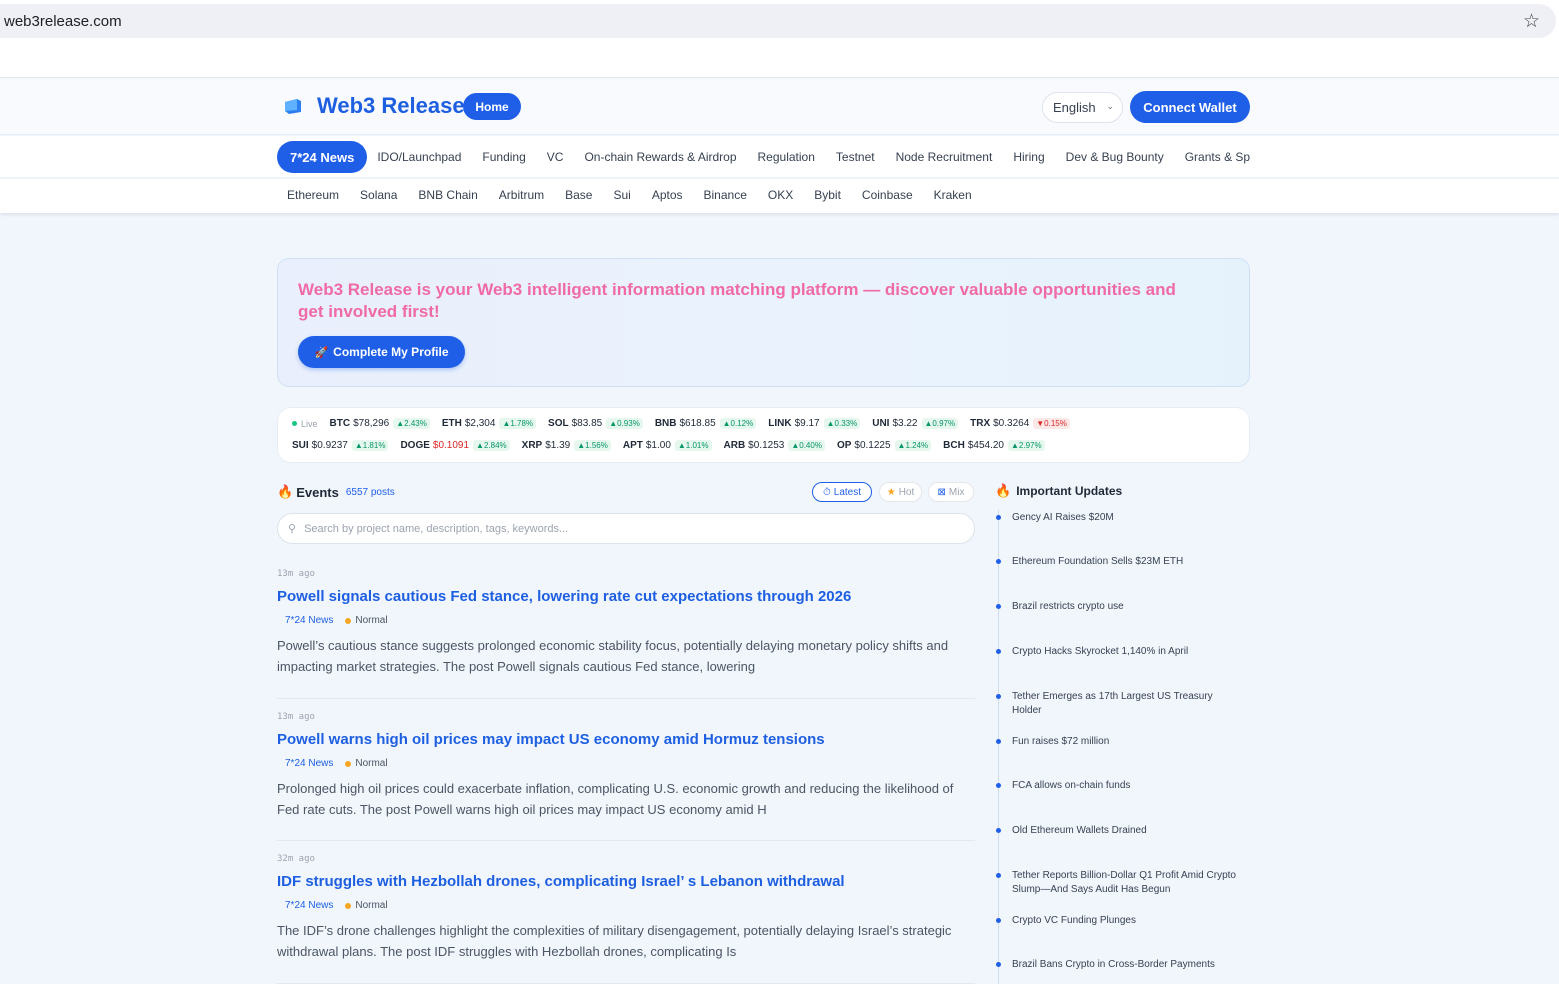  What do you see at coordinates (451, 423) in the screenshot?
I see `coin-symbol: ETH` at bounding box center [451, 423].